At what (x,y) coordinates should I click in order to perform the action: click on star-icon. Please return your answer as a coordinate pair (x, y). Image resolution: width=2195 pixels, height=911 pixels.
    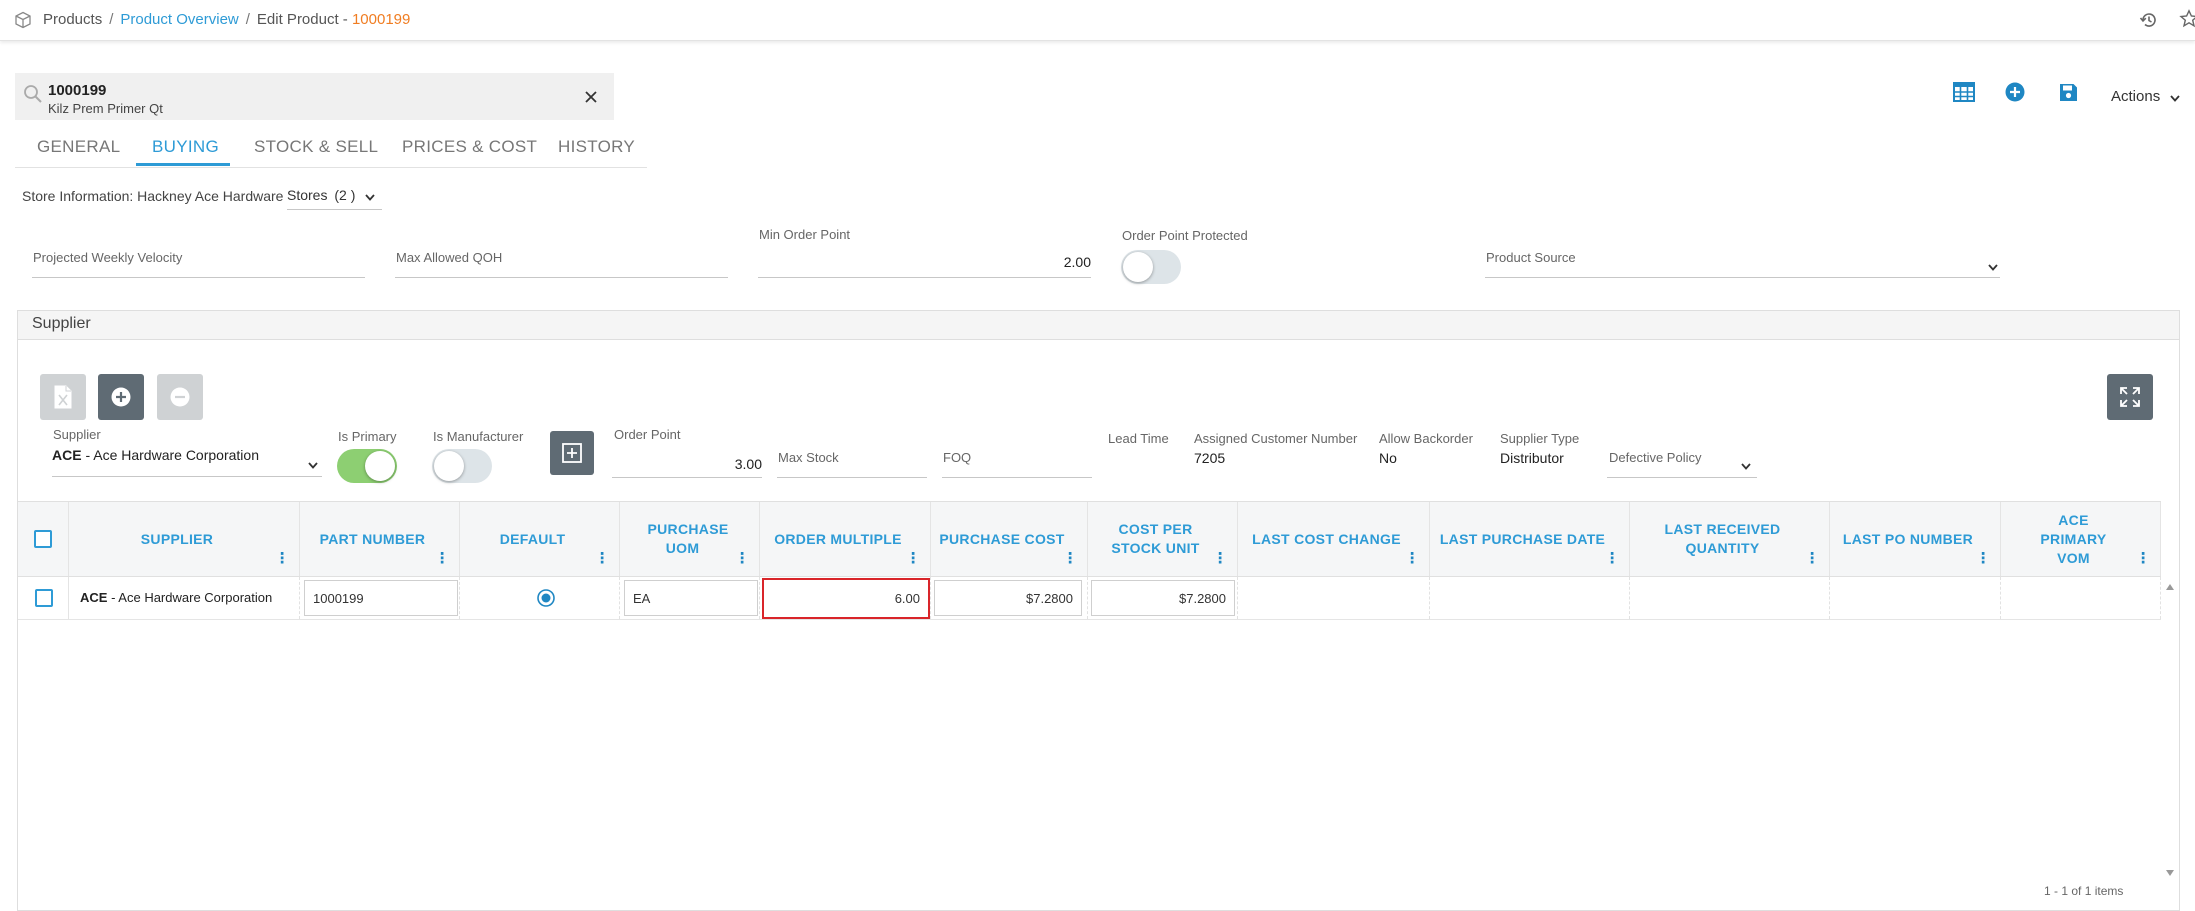
    Looking at the image, I should click on (2187, 21).